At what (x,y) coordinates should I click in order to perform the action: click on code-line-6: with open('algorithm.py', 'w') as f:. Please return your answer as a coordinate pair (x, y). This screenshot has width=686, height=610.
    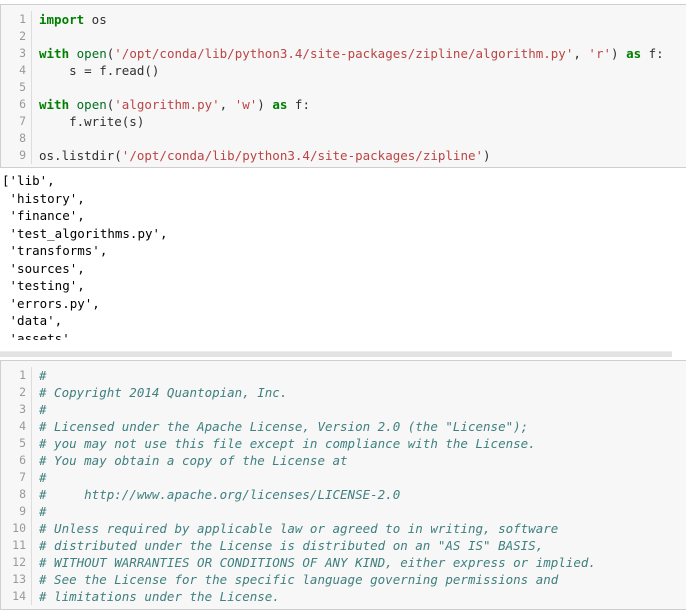
    Looking at the image, I should click on (362, 104).